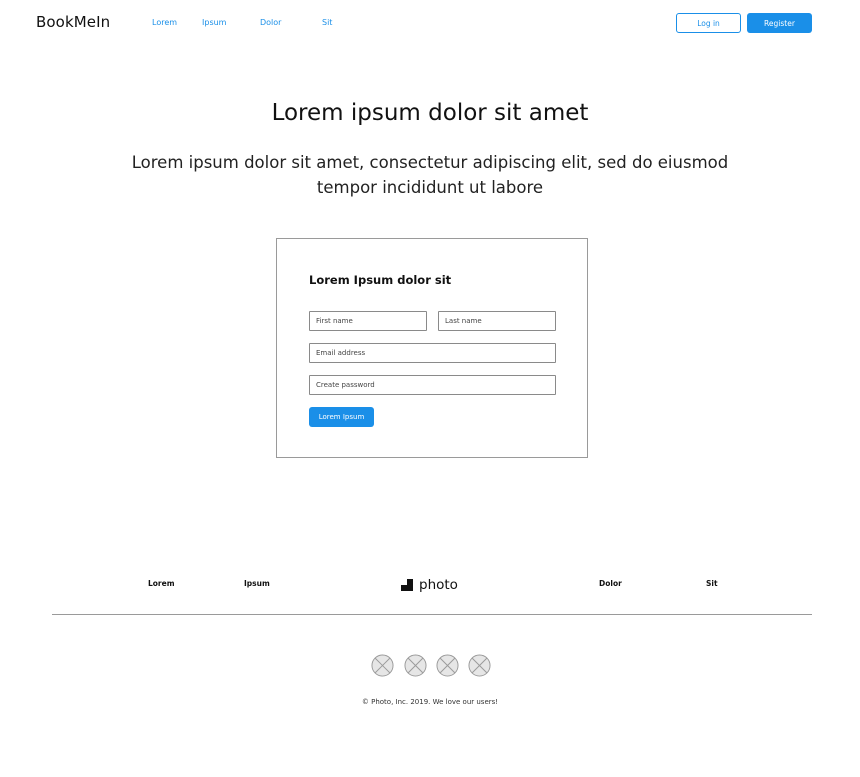 The width and height of the screenshot is (860, 777). I want to click on footer-logo-text: photo, so click(438, 585).